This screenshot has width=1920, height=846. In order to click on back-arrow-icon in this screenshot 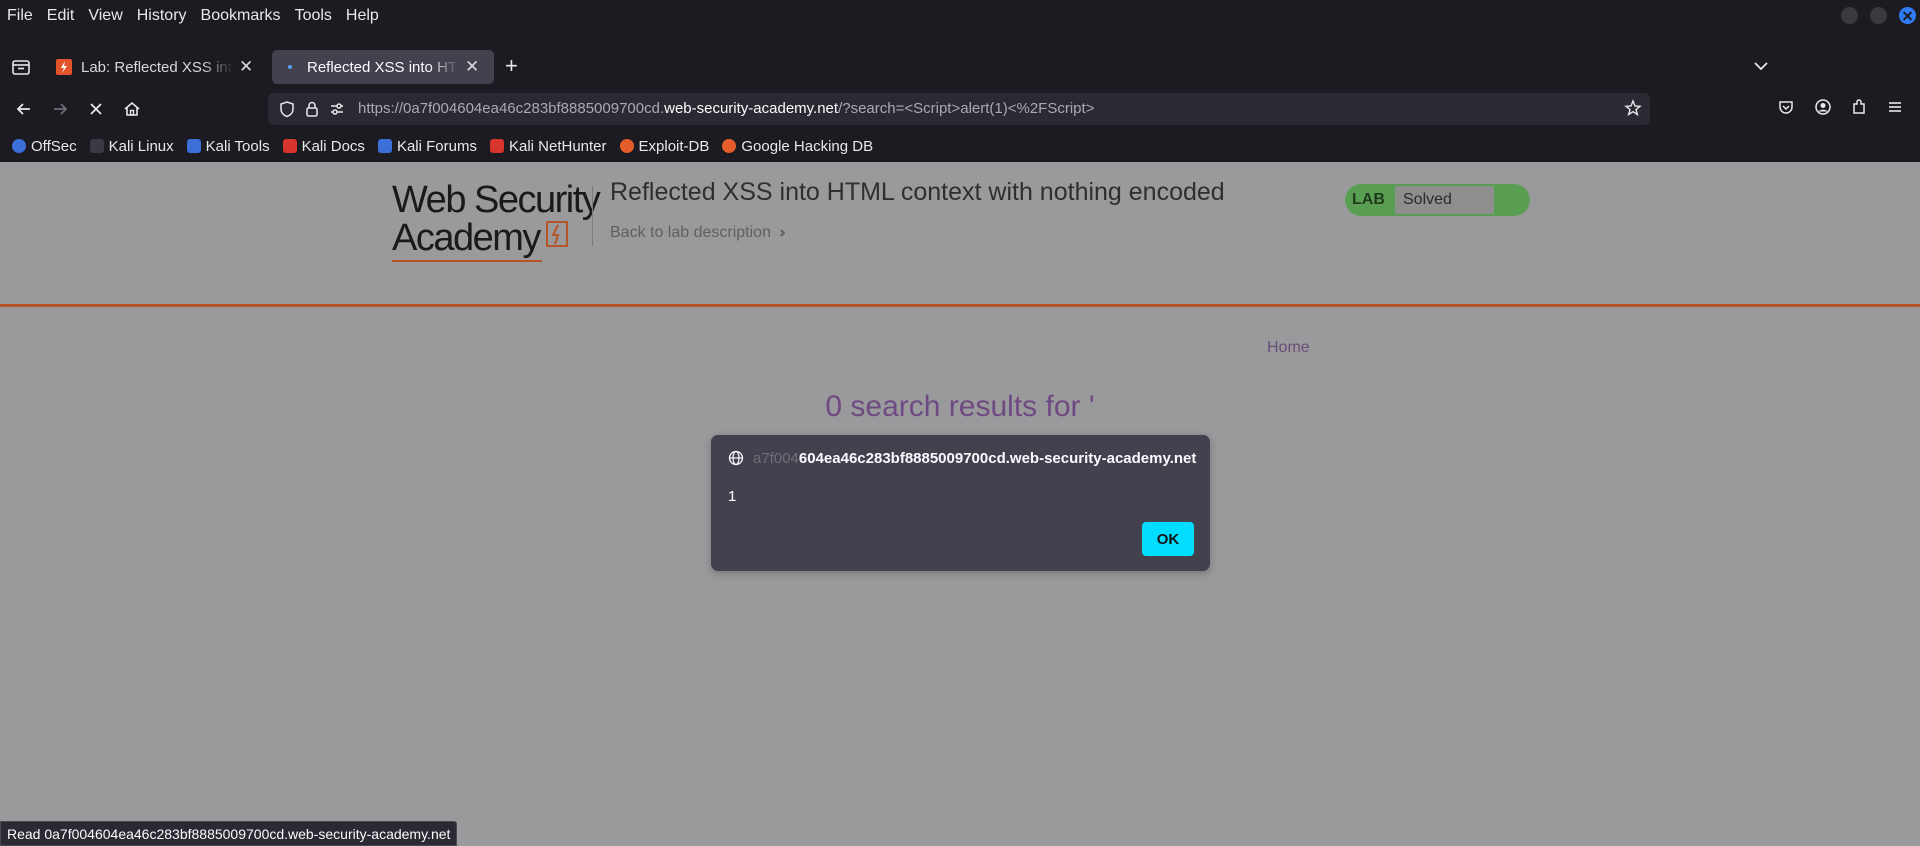, I will do `click(24, 109)`.